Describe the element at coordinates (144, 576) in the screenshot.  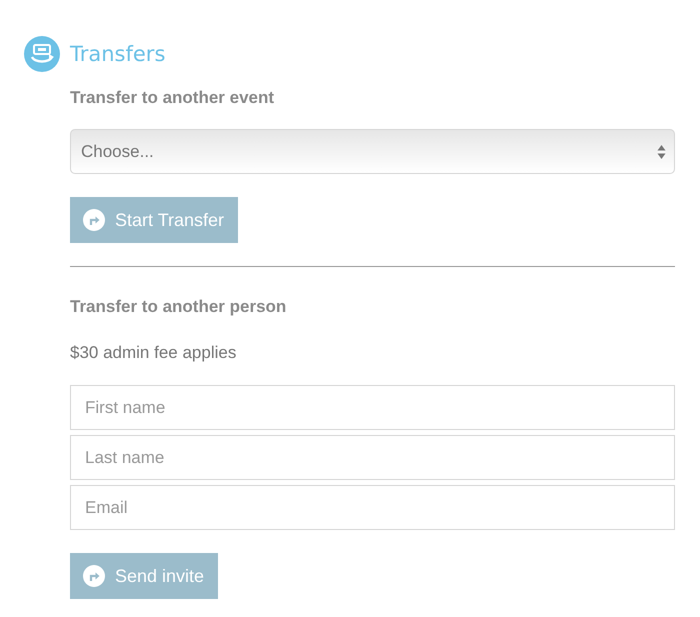
I see `send-invite-button: Send invite` at that location.